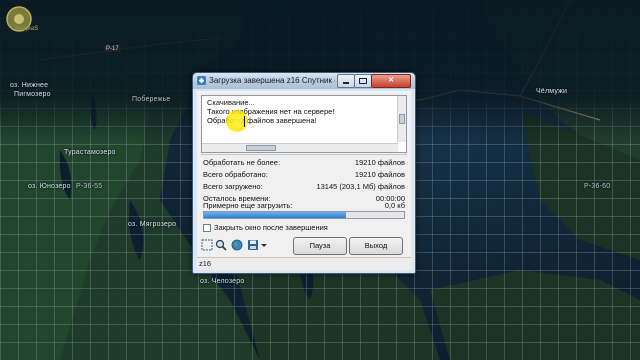 This screenshot has height=360, width=640. What do you see at coordinates (300, 147) in the screenshot?
I see `log-horizontal-scrollbar` at bounding box center [300, 147].